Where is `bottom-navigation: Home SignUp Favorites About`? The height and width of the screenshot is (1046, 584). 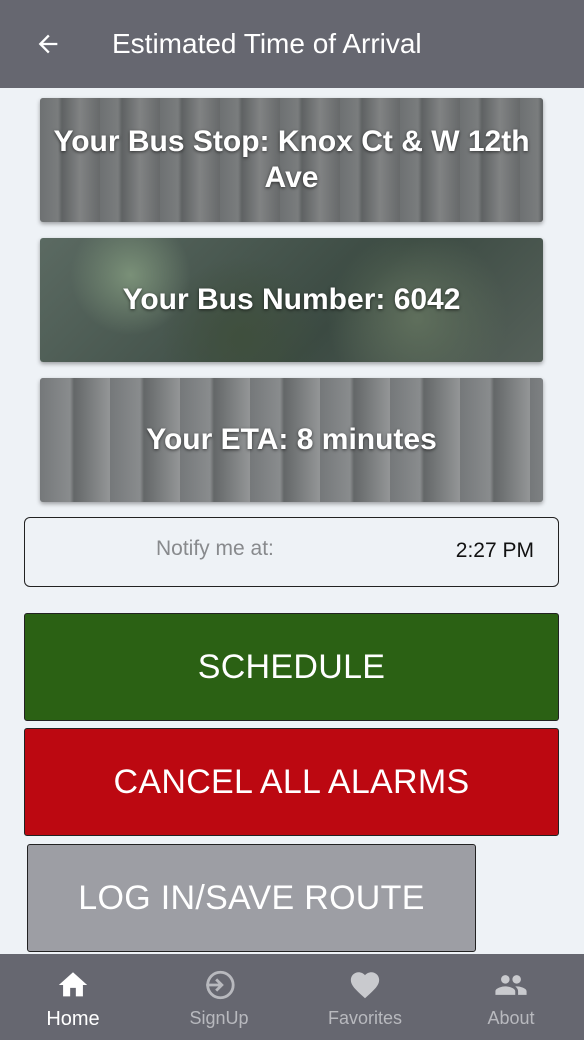
bottom-navigation: Home SignUp Favorites About is located at coordinates (292, 997).